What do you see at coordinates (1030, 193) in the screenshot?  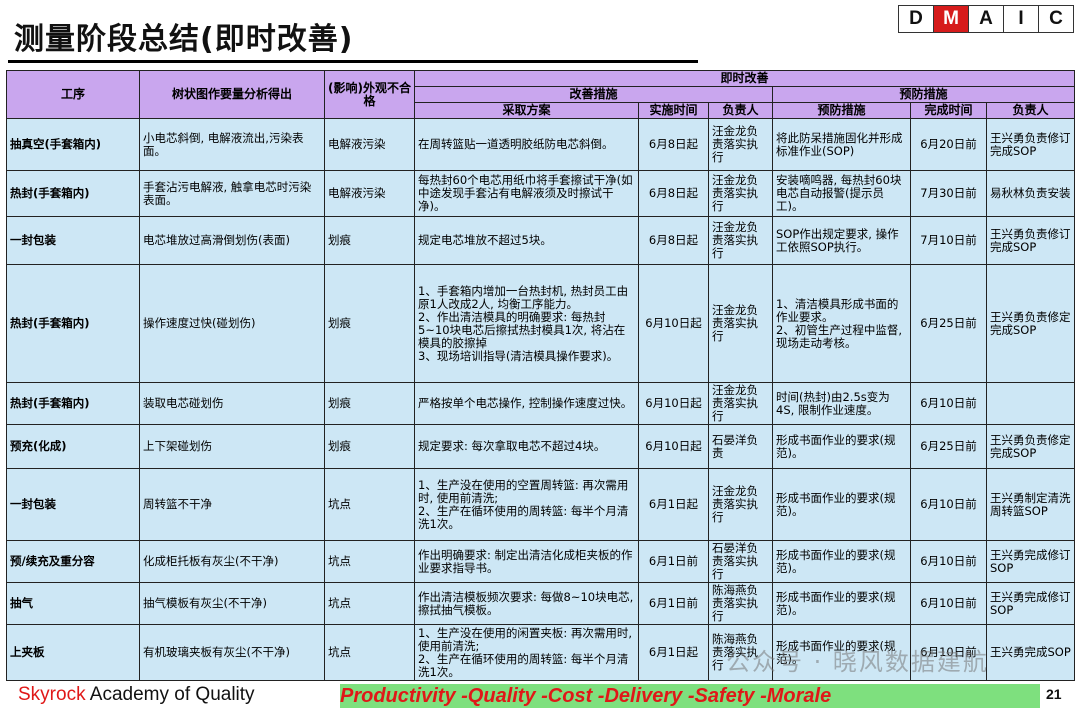 I see `row-owner2: 易秋林负责安装` at bounding box center [1030, 193].